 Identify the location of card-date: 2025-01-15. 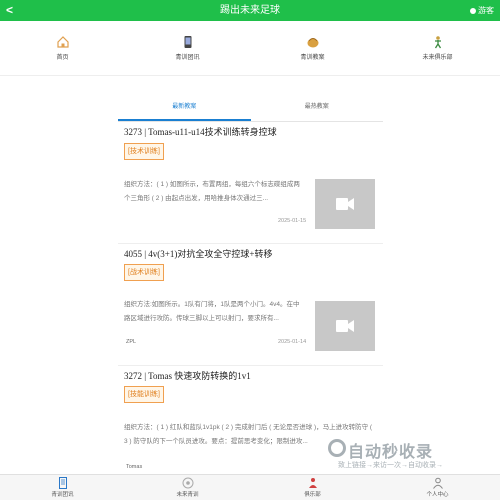
(292, 221).